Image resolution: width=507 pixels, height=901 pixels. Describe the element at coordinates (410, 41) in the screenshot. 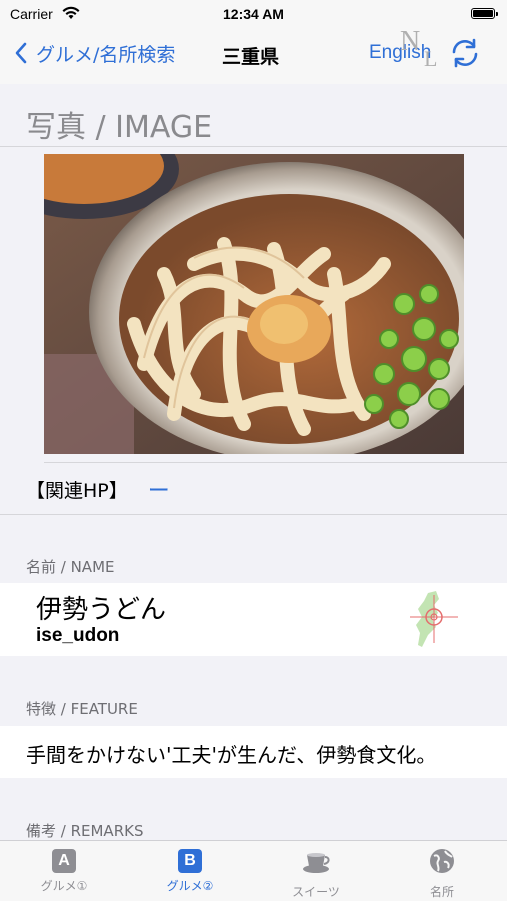

I see `logo-letter-n: N` at that location.